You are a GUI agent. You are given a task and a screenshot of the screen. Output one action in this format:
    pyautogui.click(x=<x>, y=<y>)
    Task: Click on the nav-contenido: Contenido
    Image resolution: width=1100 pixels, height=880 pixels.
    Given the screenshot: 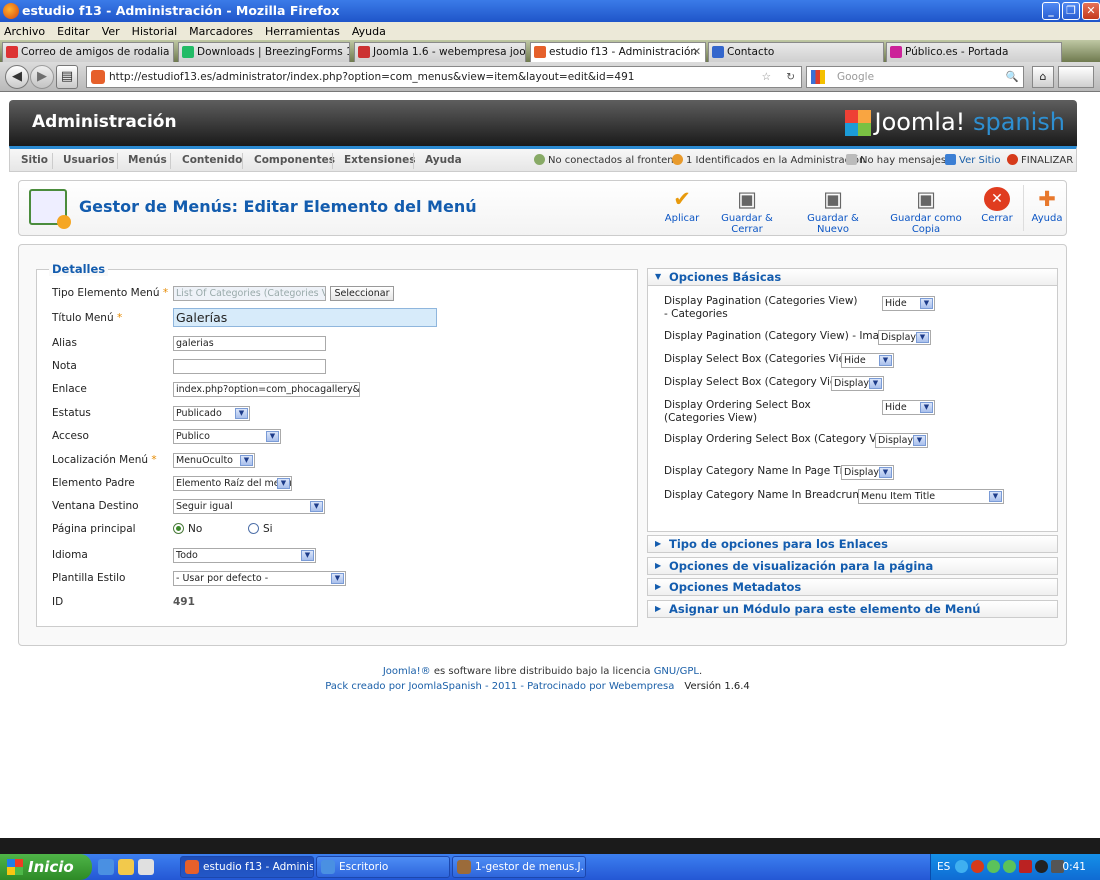 What is the action you would take?
    pyautogui.click(x=212, y=160)
    